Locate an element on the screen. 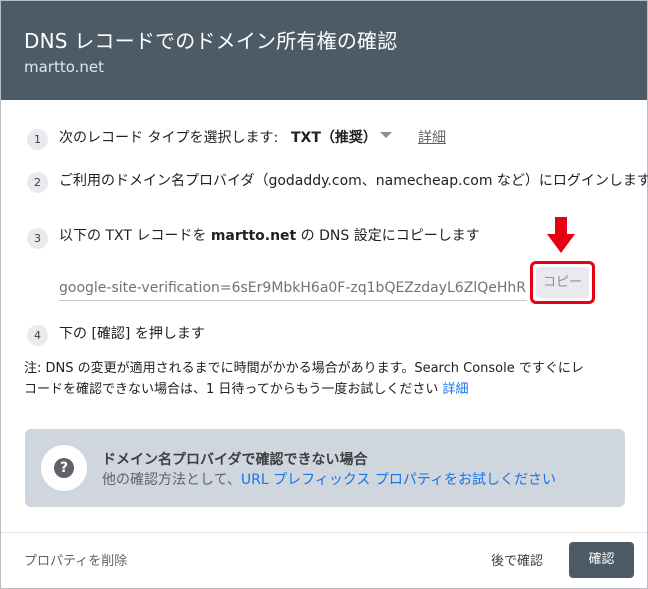 The height and width of the screenshot is (589, 648). step-2-number: 2 is located at coordinates (37, 182).